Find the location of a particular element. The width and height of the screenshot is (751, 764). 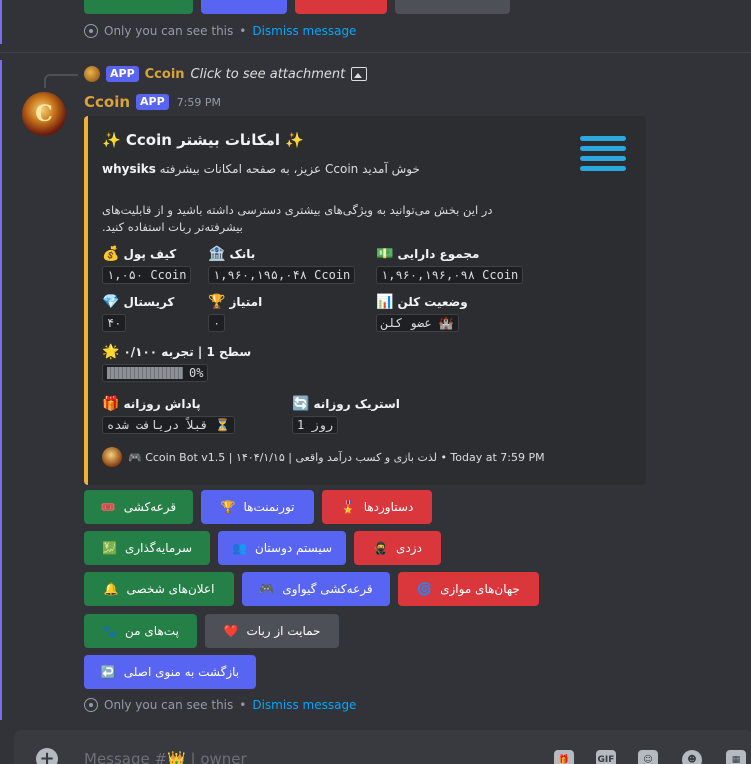

money-bag-icon: 💰 is located at coordinates (111, 254).